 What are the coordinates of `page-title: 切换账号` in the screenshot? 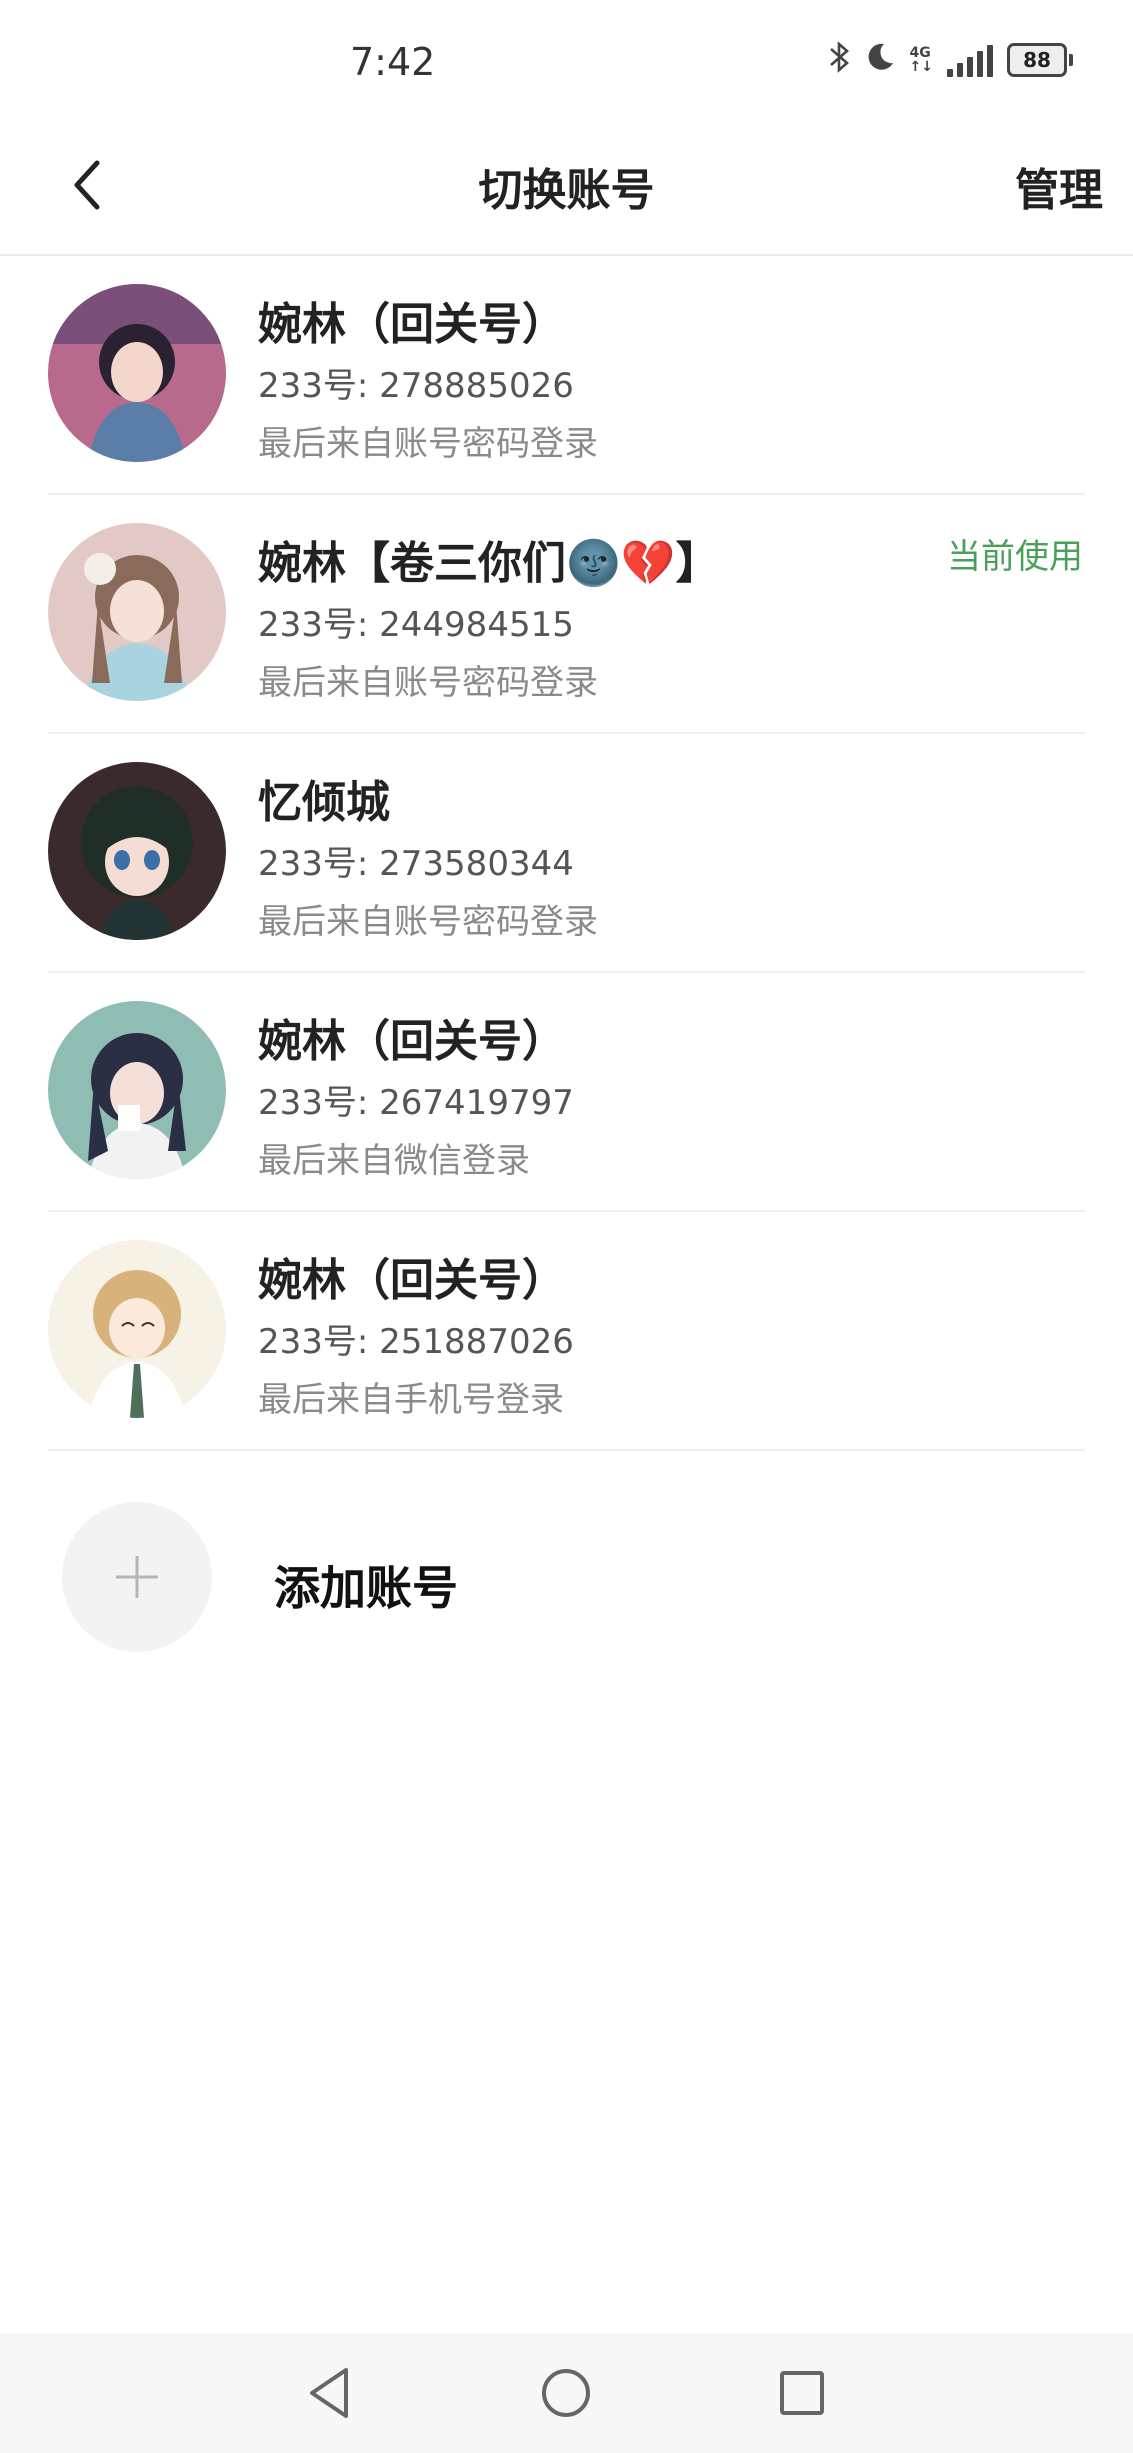 It's located at (566, 190).